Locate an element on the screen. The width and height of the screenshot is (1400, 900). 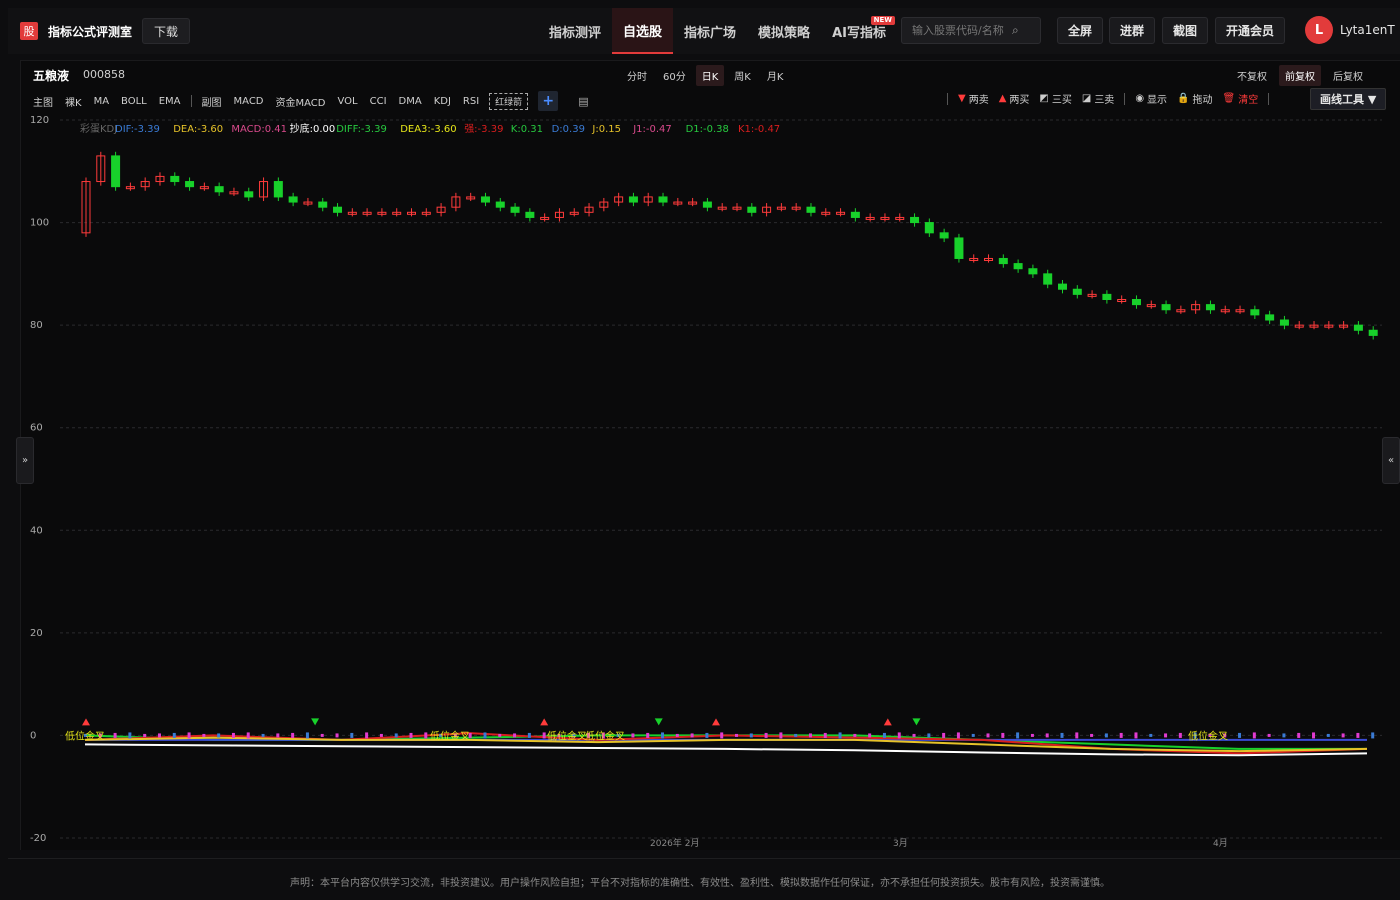
draw-tools-button: 画线工具 ▼ is located at coordinates (1348, 99).